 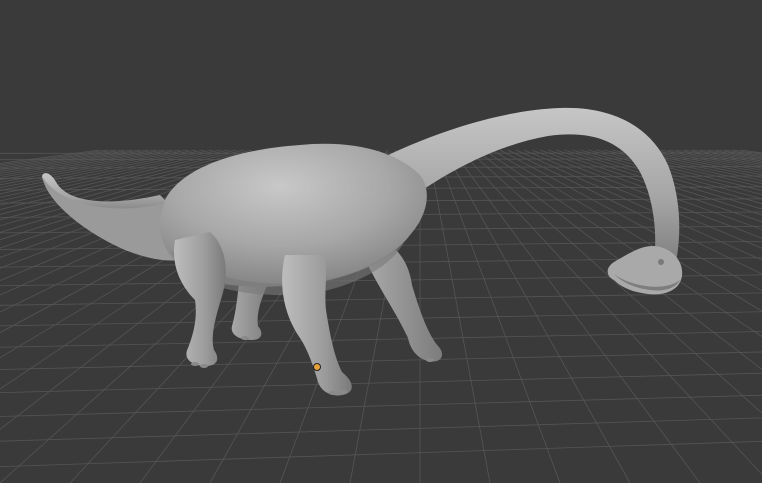 I want to click on eye, so click(x=661, y=262).